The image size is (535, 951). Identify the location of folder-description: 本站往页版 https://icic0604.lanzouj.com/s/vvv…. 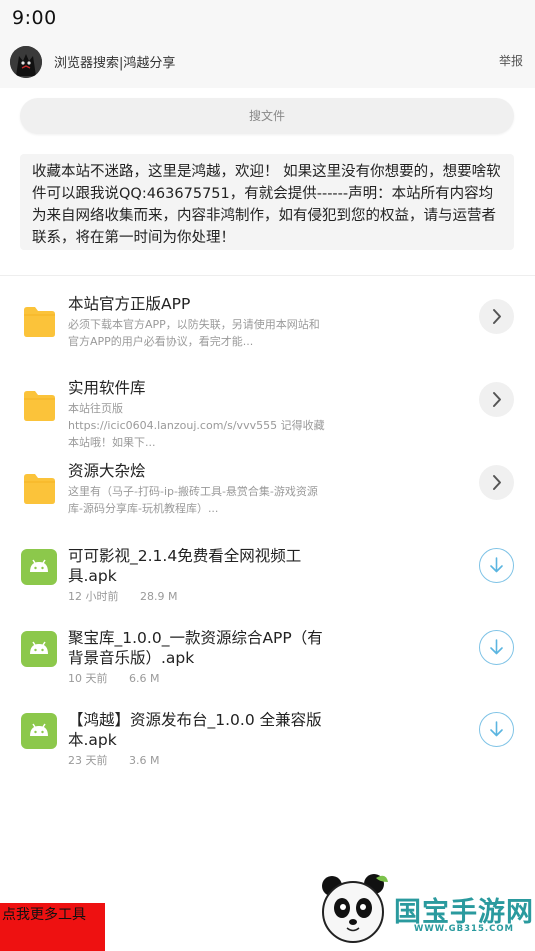
(196, 425).